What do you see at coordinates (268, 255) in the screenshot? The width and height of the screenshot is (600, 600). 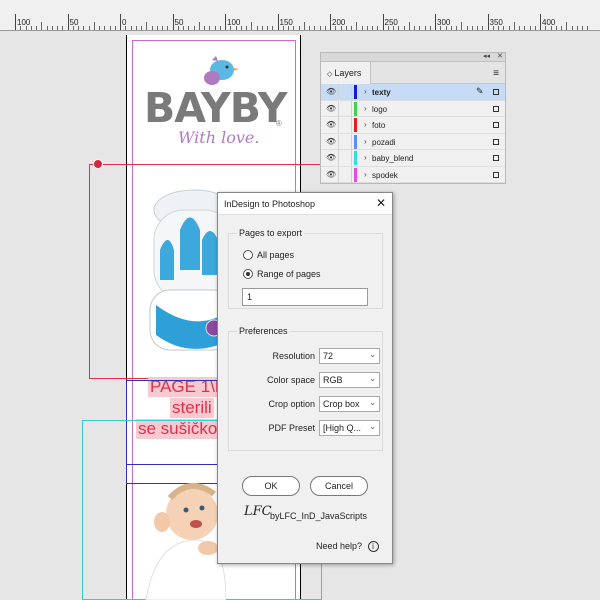 I see `all-pages-radio: All pages` at bounding box center [268, 255].